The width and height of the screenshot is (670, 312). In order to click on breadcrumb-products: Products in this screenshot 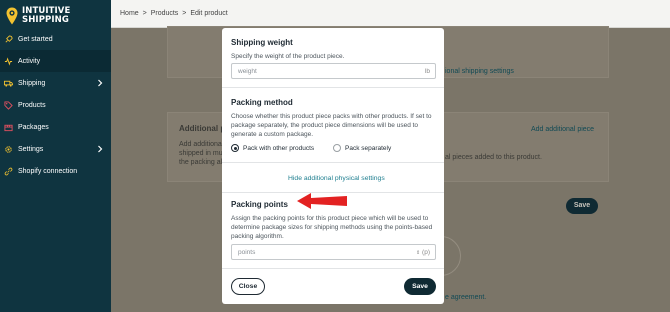, I will do `click(165, 13)`.